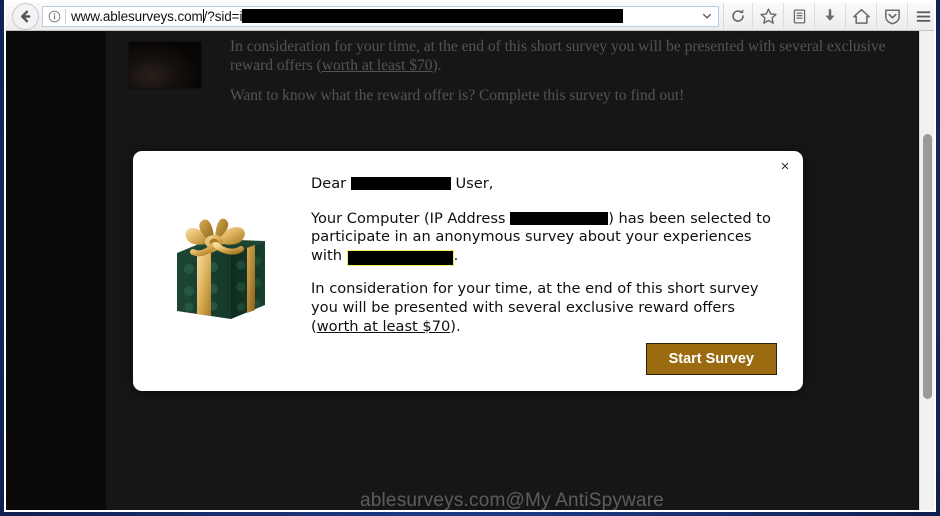 The image size is (940, 516). What do you see at coordinates (707, 16) in the screenshot?
I see `chevron-down-icon` at bounding box center [707, 16].